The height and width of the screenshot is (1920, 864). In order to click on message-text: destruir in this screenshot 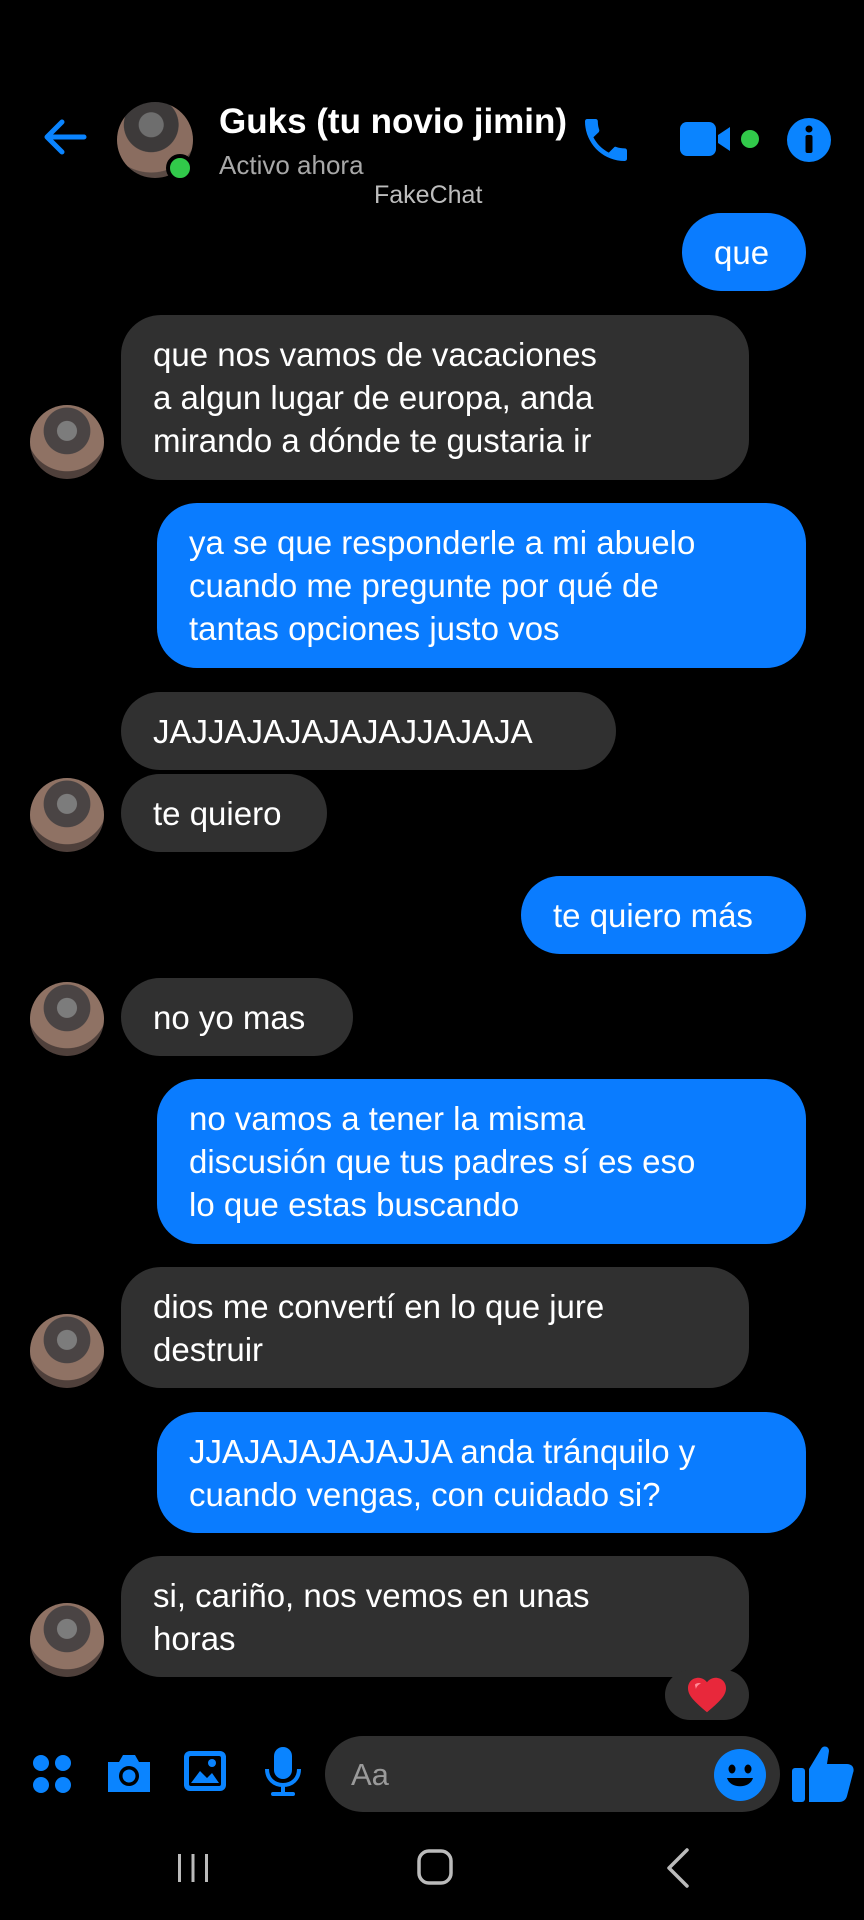, I will do `click(208, 1349)`.